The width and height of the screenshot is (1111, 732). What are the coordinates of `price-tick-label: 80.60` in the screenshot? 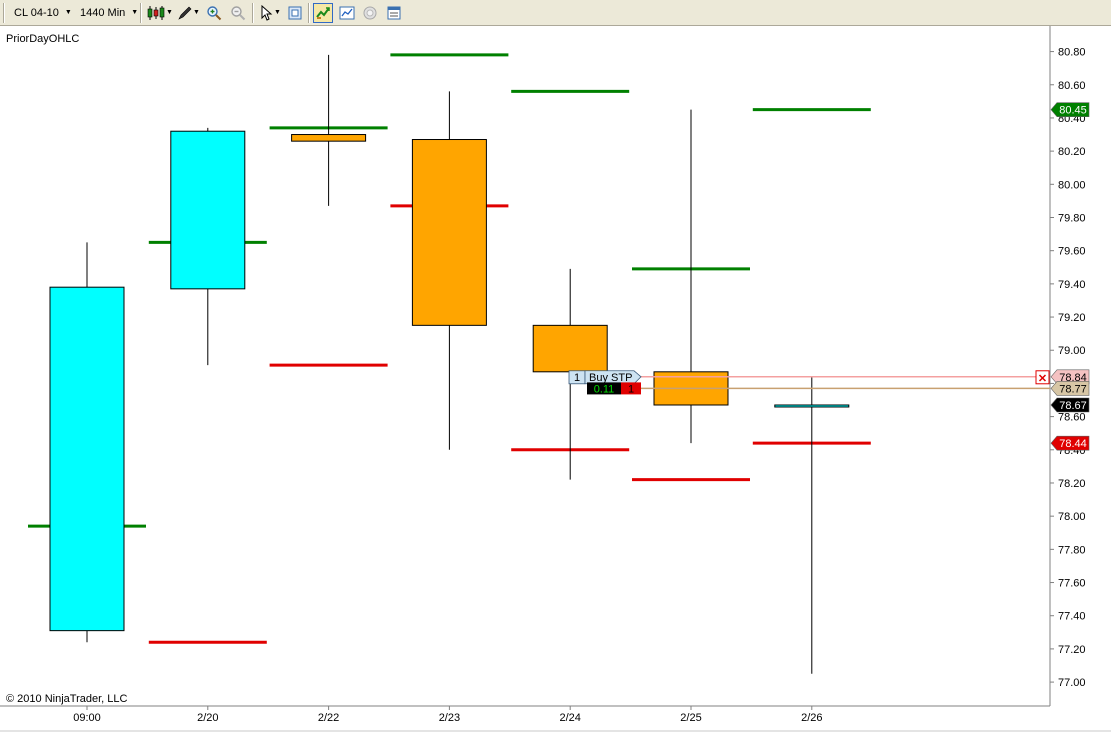 It's located at (1072, 86).